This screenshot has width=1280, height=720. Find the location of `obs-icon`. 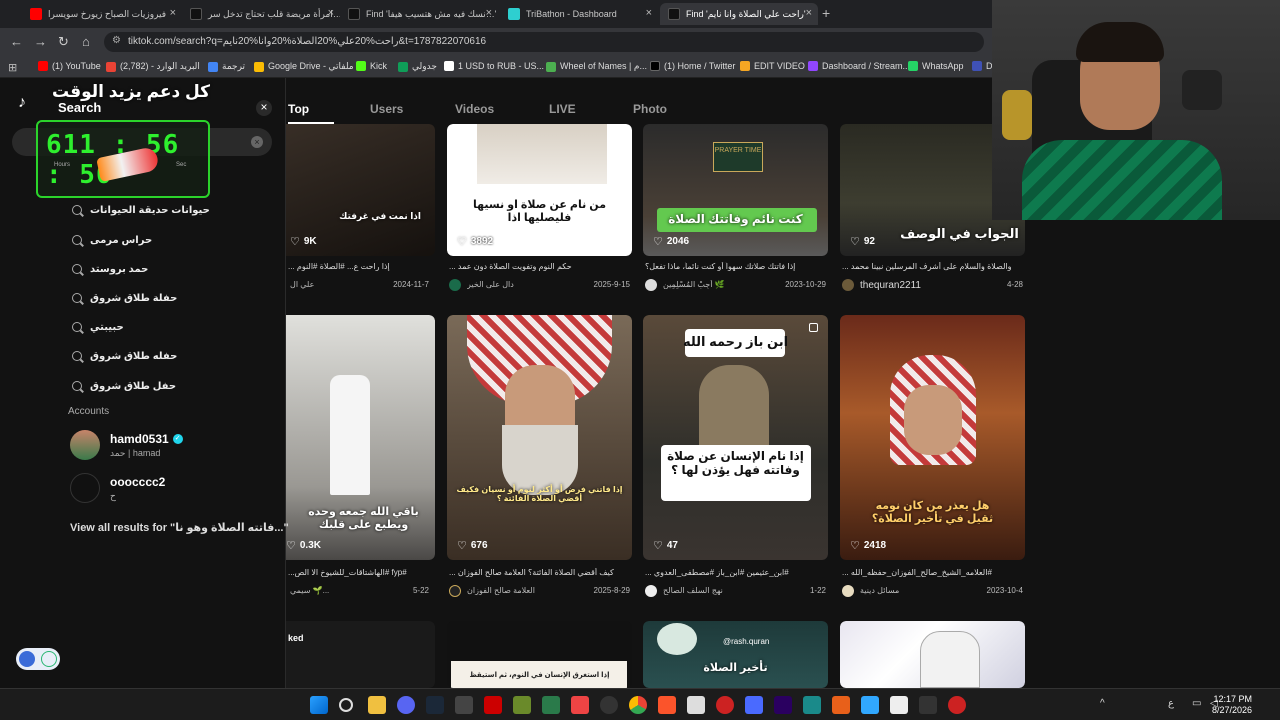

obs-icon is located at coordinates (609, 705).